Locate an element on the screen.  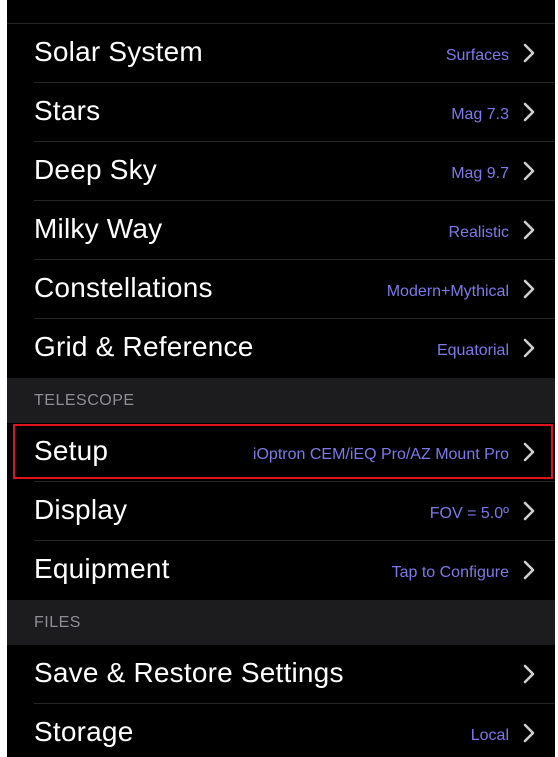
row-equipment: Equipment Tap to Configure is located at coordinates (281, 570).